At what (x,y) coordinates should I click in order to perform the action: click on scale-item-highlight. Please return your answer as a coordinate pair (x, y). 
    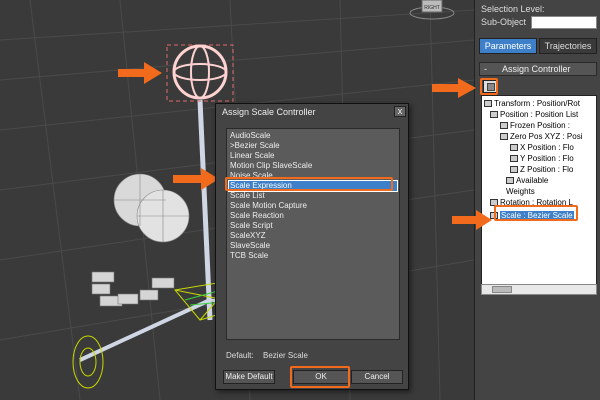
    Looking at the image, I should click on (536, 213).